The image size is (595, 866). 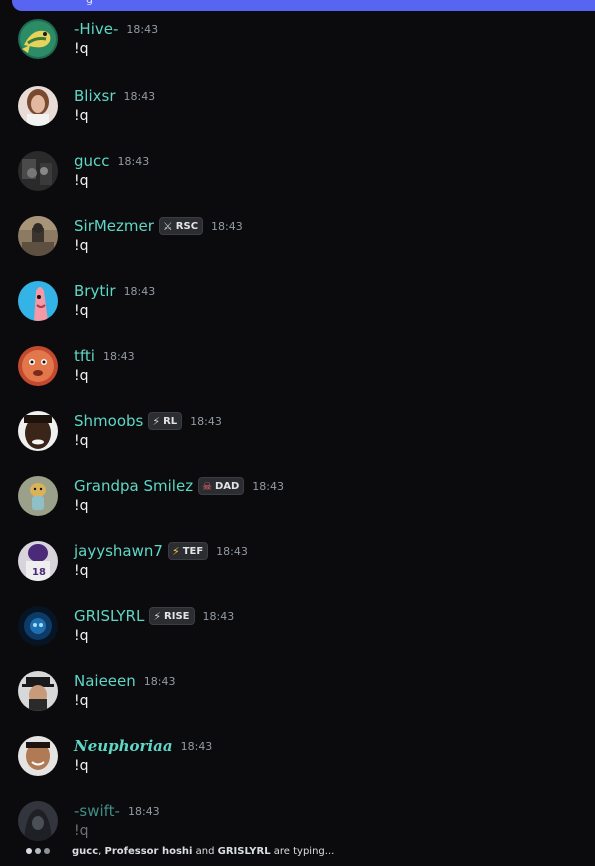 I want to click on avatar-hat-man, so click(x=38, y=691).